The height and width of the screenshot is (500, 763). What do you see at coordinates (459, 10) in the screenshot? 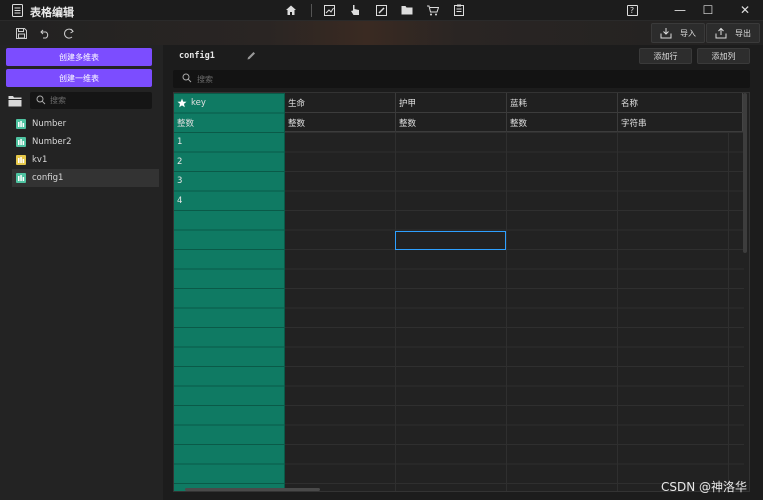
I see `clipboard-icon` at bounding box center [459, 10].